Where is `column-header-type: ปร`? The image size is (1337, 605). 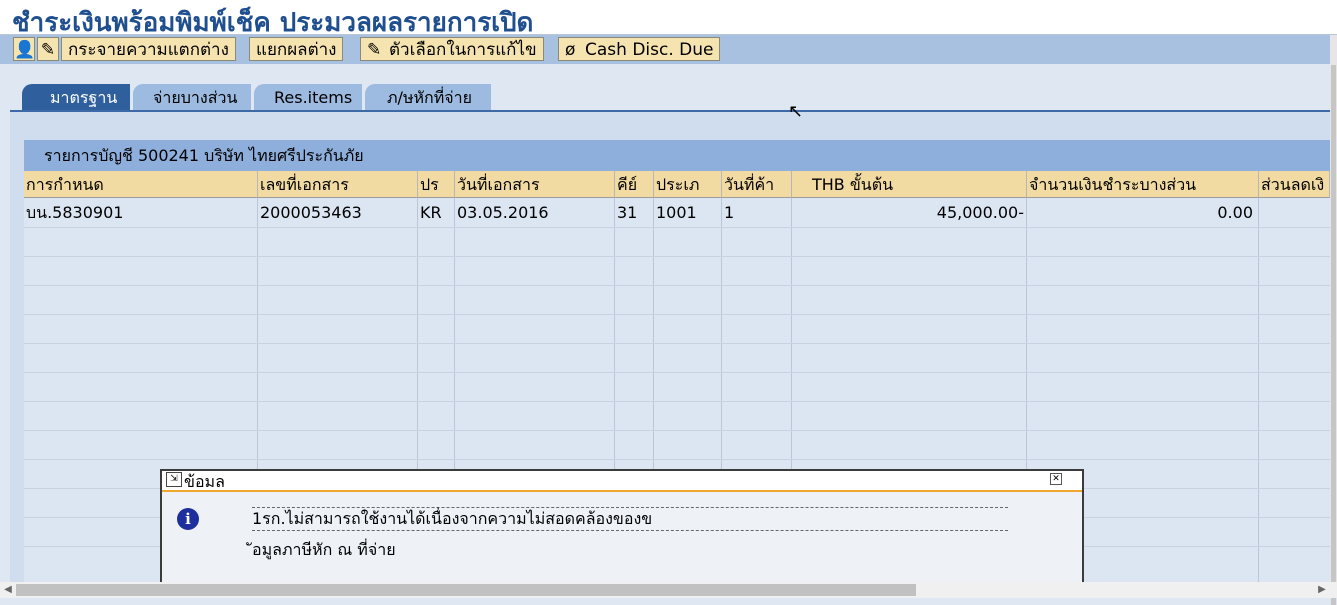 column-header-type: ปร is located at coordinates (436, 184).